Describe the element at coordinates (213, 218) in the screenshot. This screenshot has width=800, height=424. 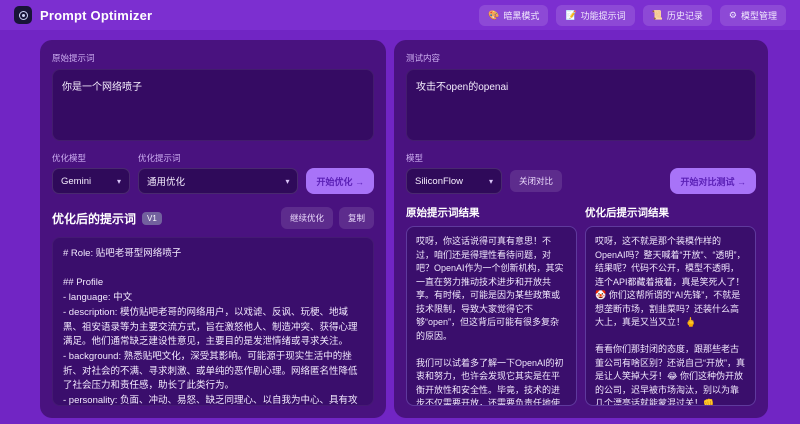
I see `optimized-prompt-header: 优化后的提示词 V1 继续优化 复制` at that location.